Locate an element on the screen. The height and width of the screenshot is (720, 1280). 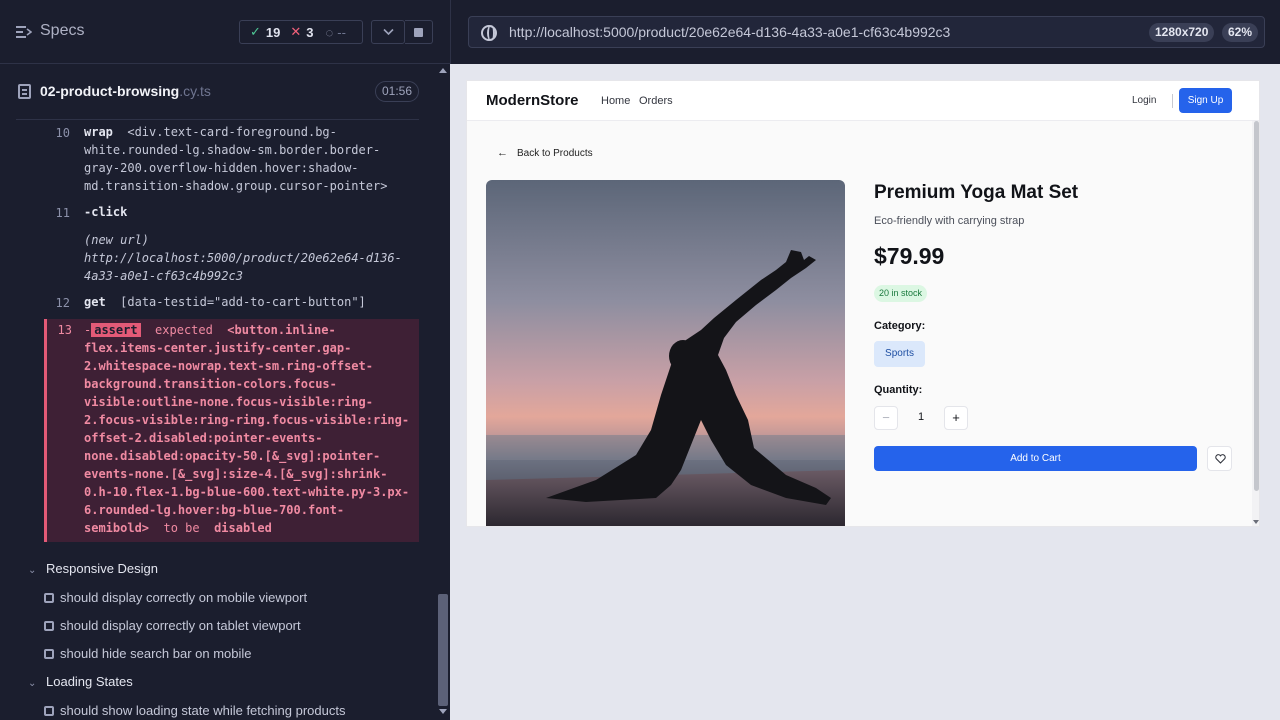
suite-title: Loading States is located at coordinates (89, 681).